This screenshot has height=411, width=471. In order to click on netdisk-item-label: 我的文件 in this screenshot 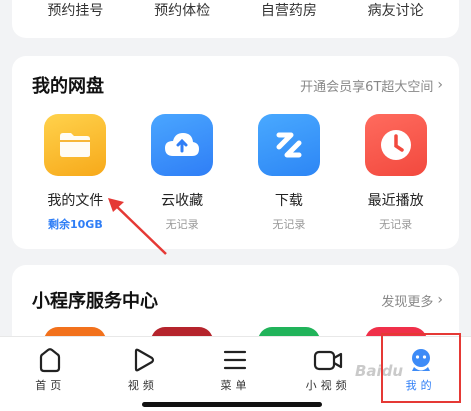, I will do `click(75, 201)`.